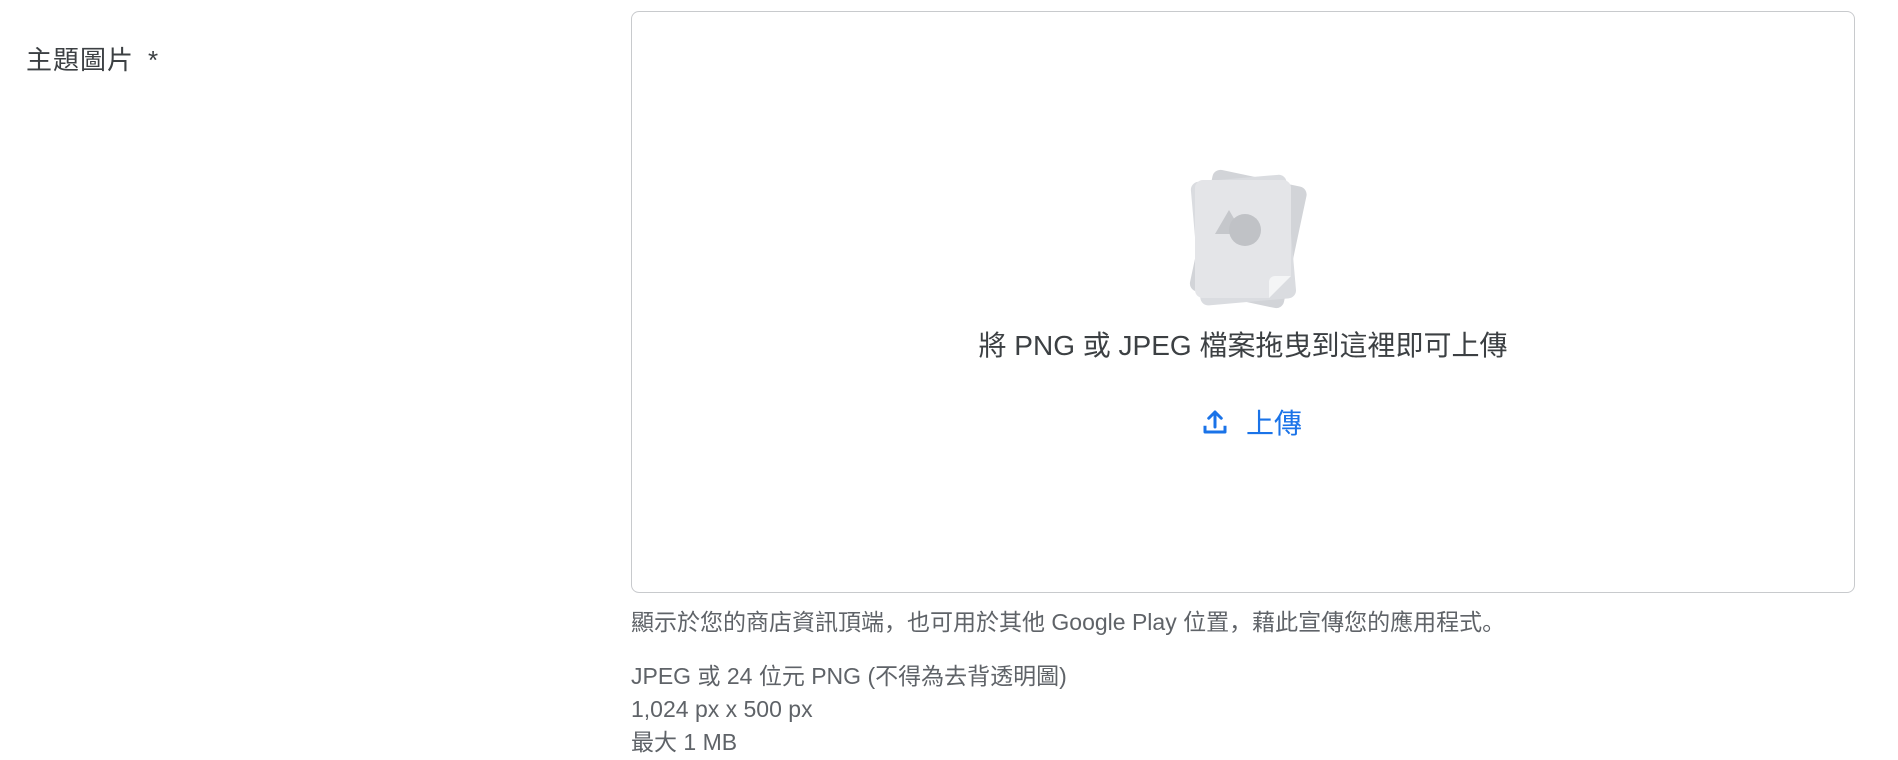  I want to click on field-label-text: 主題圖片, so click(80, 60).